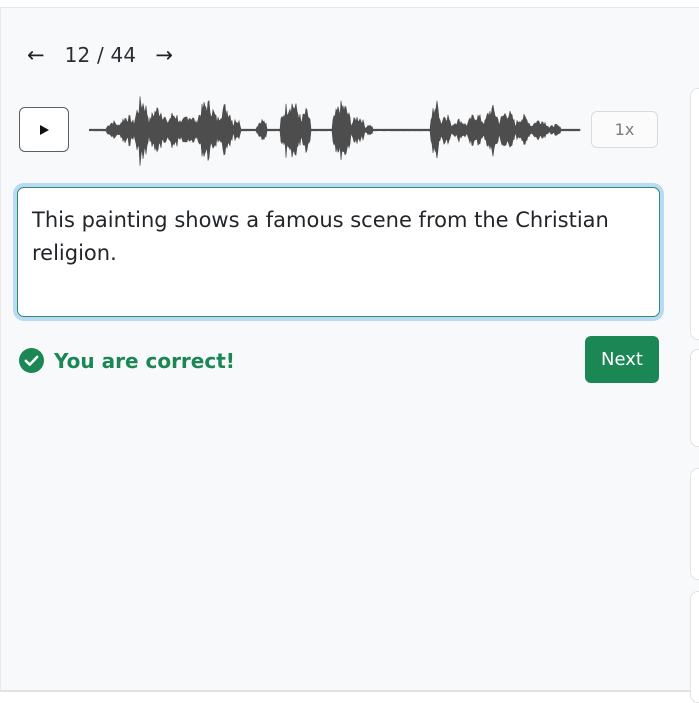 This screenshot has width=699, height=703. I want to click on next-arrow-icon: →, so click(164, 55).